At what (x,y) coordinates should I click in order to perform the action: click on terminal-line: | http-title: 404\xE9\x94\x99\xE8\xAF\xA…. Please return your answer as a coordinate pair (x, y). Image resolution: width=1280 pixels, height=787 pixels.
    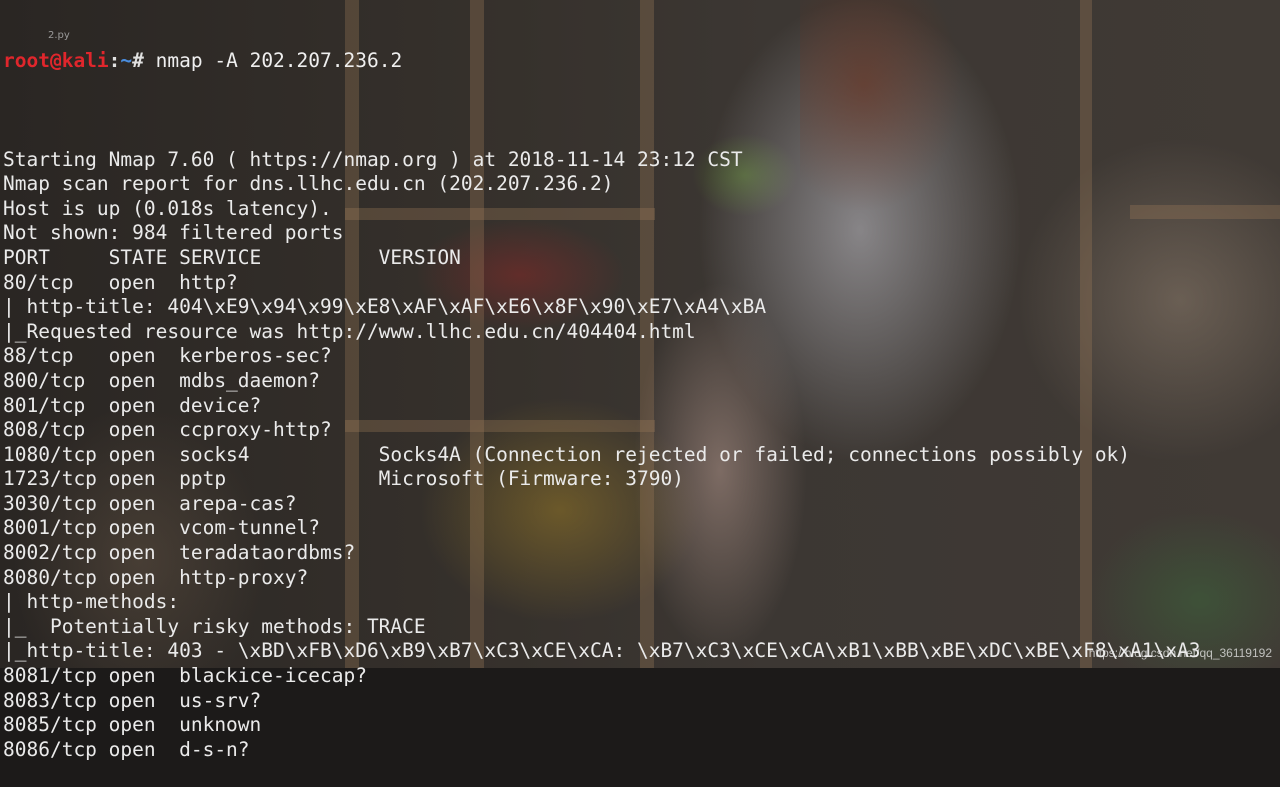
    Looking at the image, I should click on (385, 307).